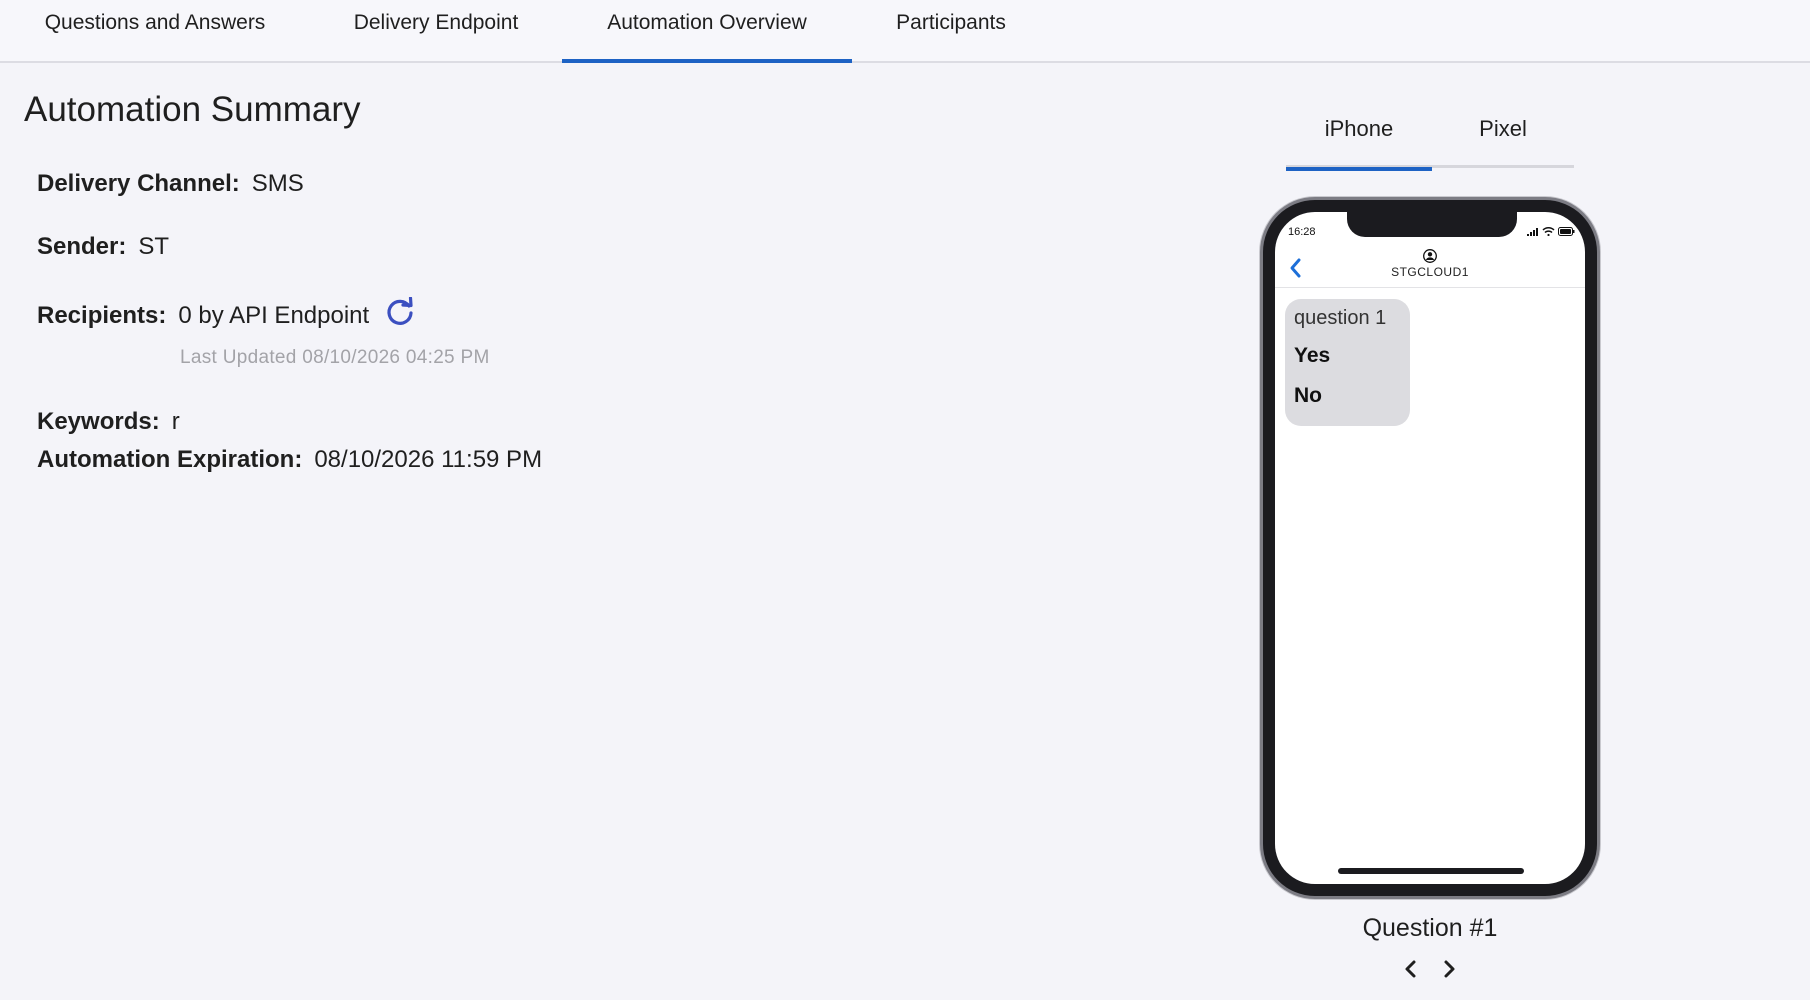 The image size is (1810, 1000). I want to click on delivery-channel-label: Delivery Channel:, so click(138, 183).